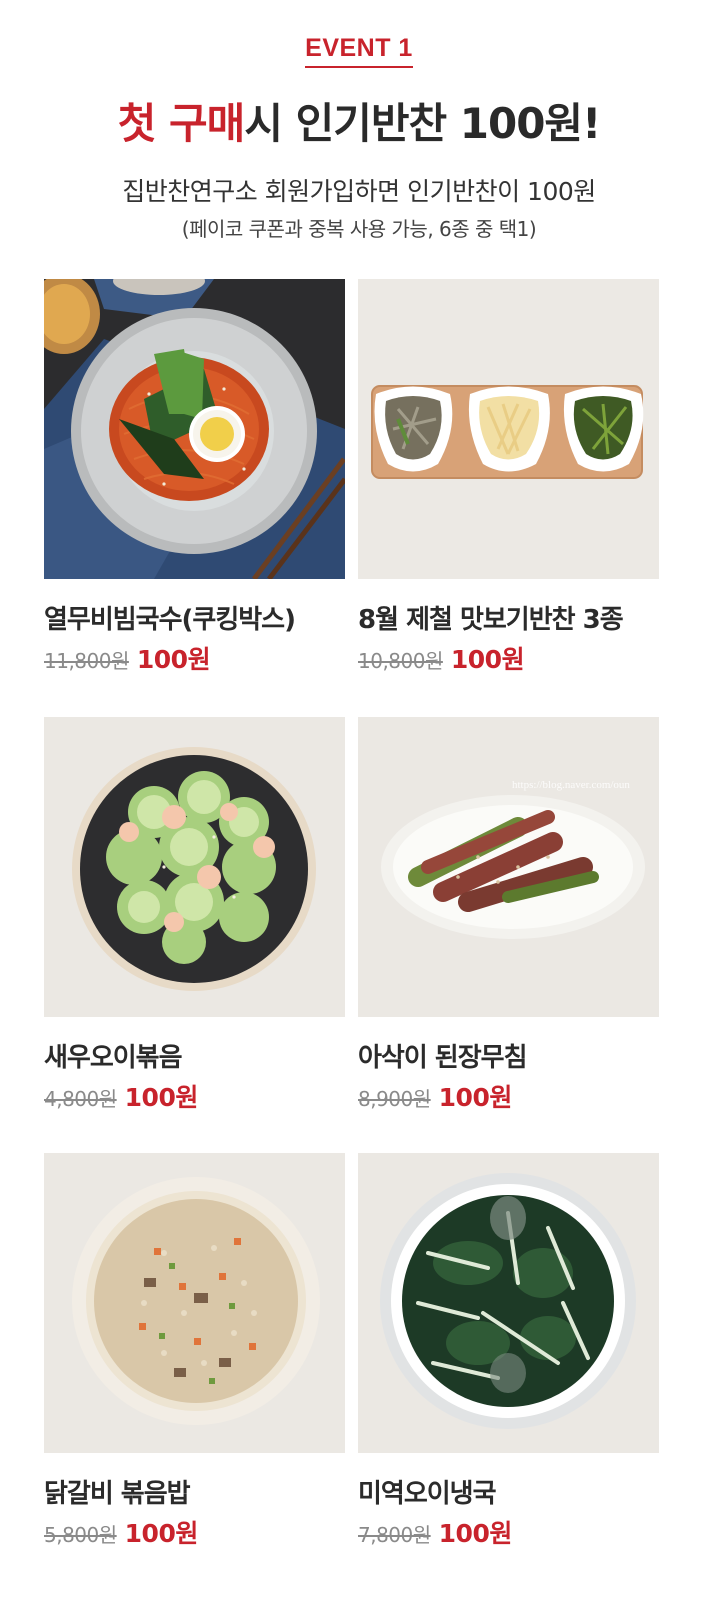  What do you see at coordinates (571, 785) in the screenshot?
I see `watermark: https://blog.naver.com/oun` at bounding box center [571, 785].